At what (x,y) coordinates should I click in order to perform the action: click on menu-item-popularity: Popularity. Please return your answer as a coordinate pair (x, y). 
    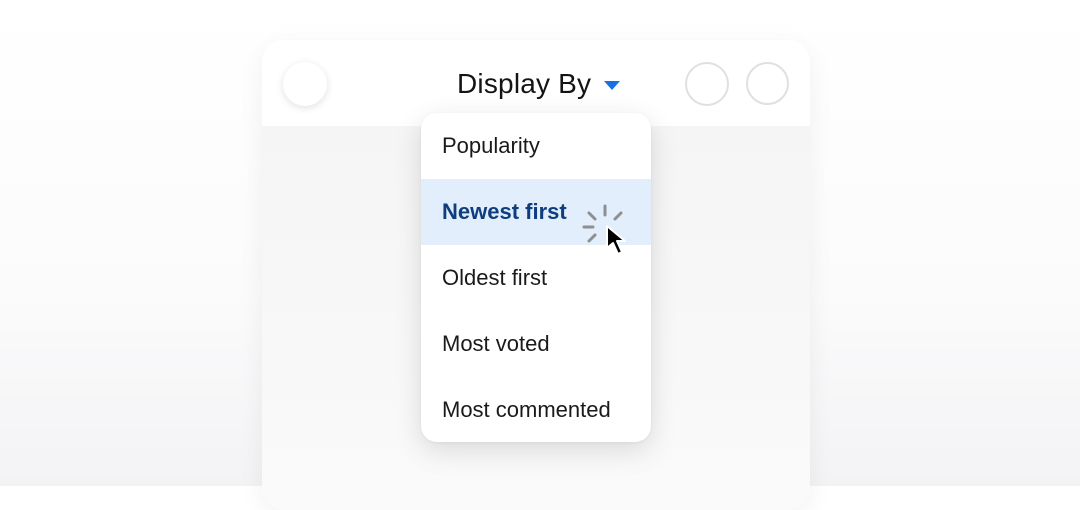
    Looking at the image, I should click on (536, 146).